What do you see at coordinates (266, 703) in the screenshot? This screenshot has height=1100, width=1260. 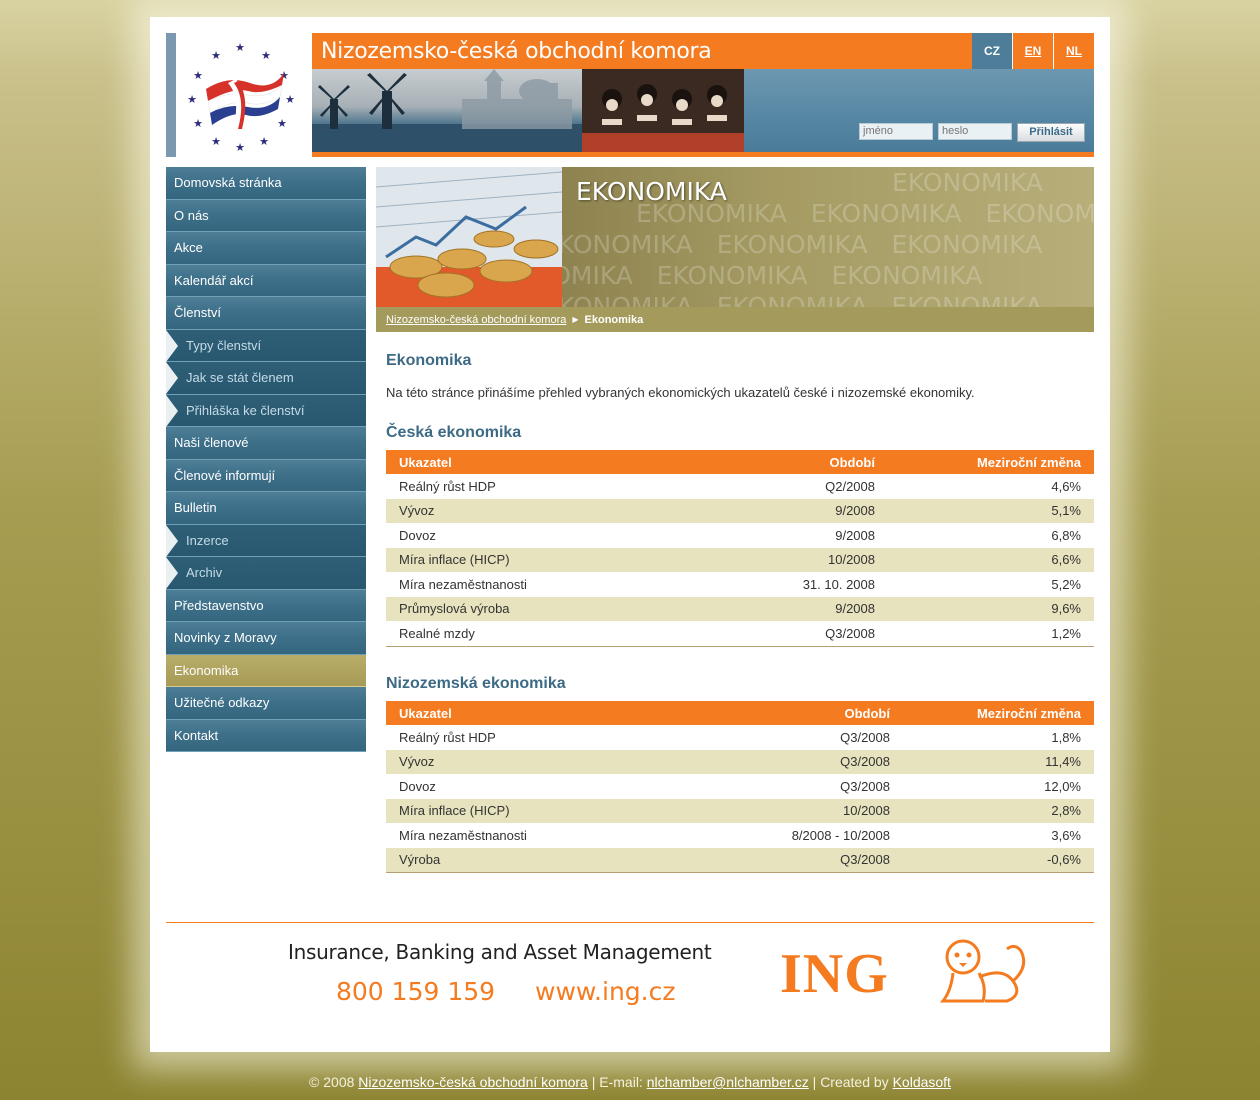 I see `sidebar-item-links: Užitečné odkazy` at bounding box center [266, 703].